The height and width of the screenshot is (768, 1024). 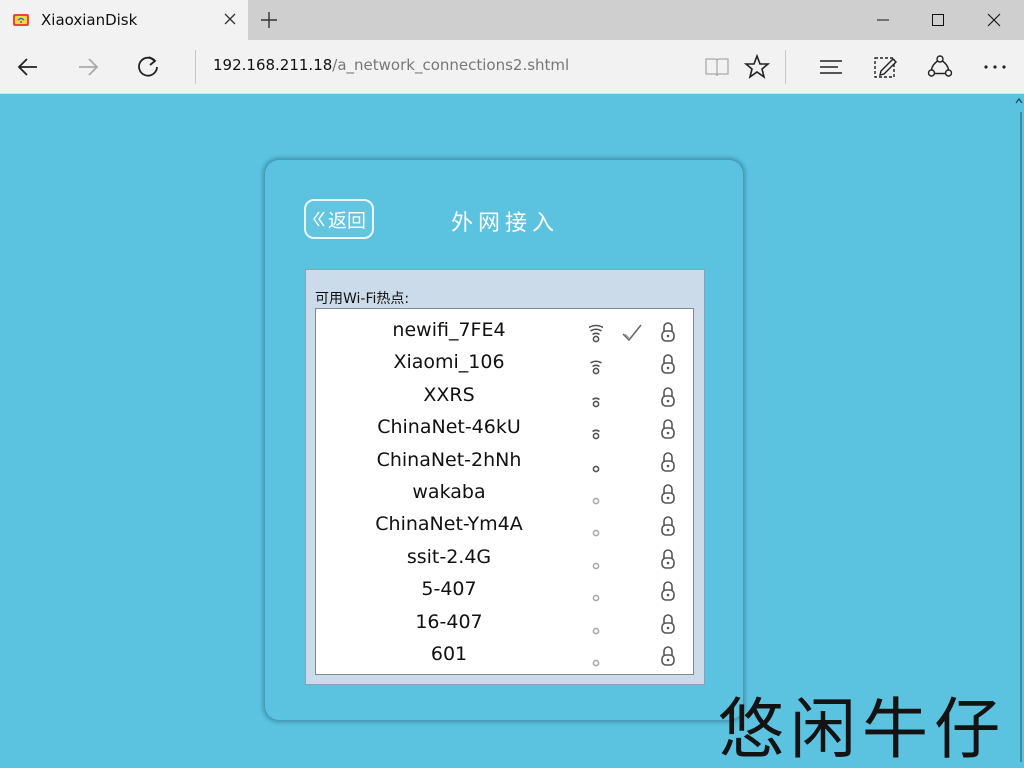 What do you see at coordinates (862, 729) in the screenshot?
I see `watermark: 悠闲牛仔` at bounding box center [862, 729].